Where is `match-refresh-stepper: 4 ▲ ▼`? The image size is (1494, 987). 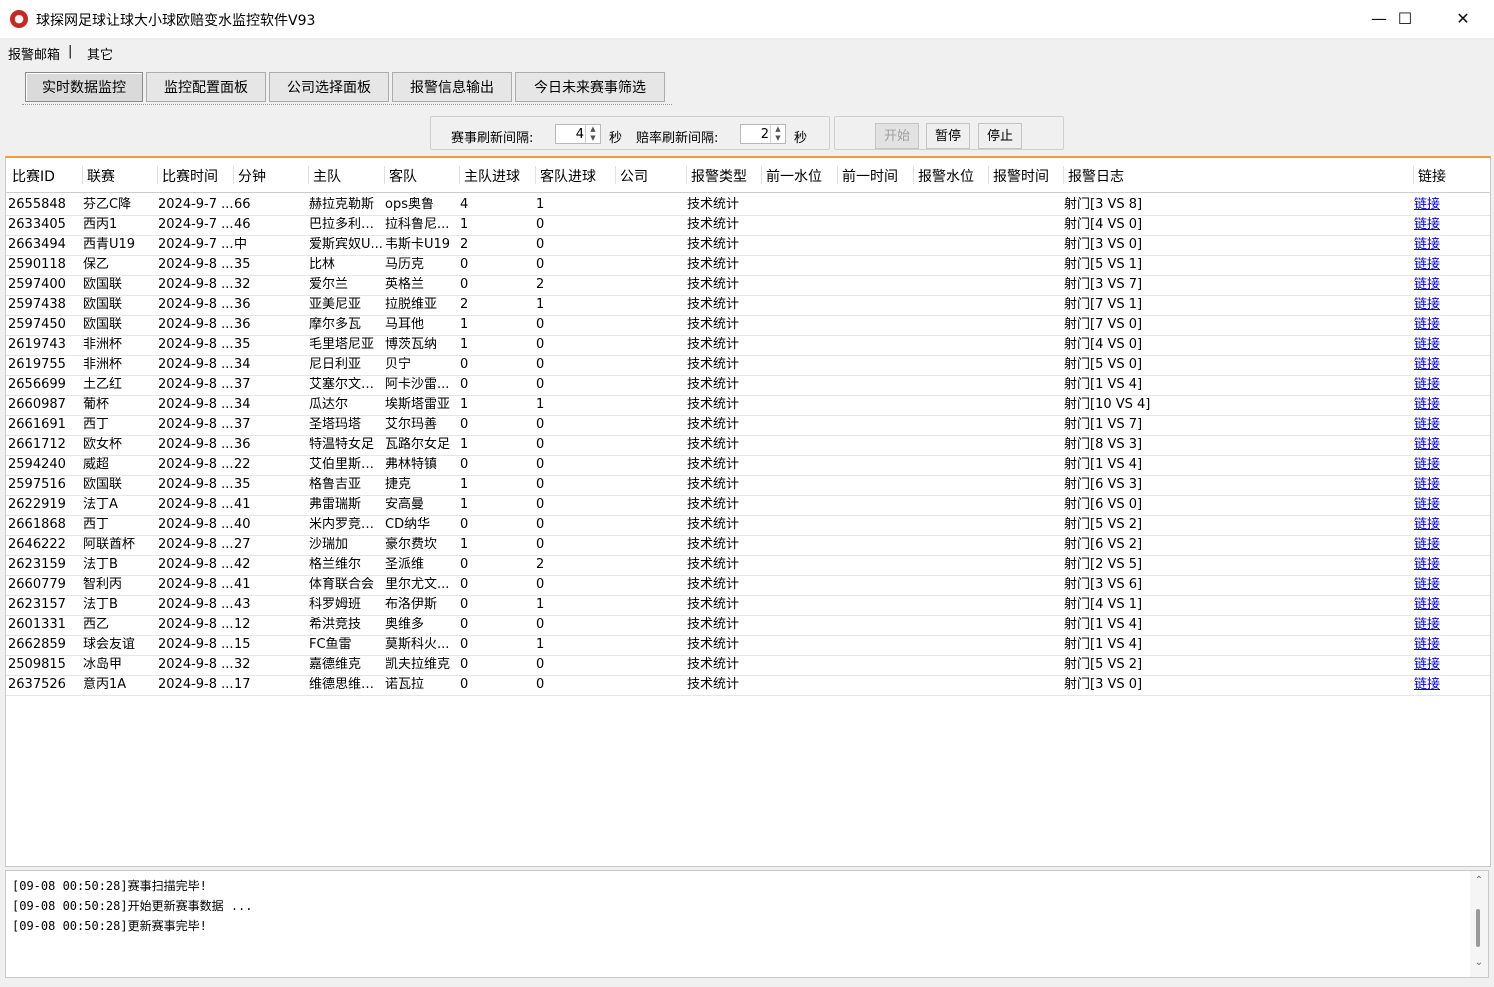 match-refresh-stepper: 4 ▲ ▼ is located at coordinates (578, 134).